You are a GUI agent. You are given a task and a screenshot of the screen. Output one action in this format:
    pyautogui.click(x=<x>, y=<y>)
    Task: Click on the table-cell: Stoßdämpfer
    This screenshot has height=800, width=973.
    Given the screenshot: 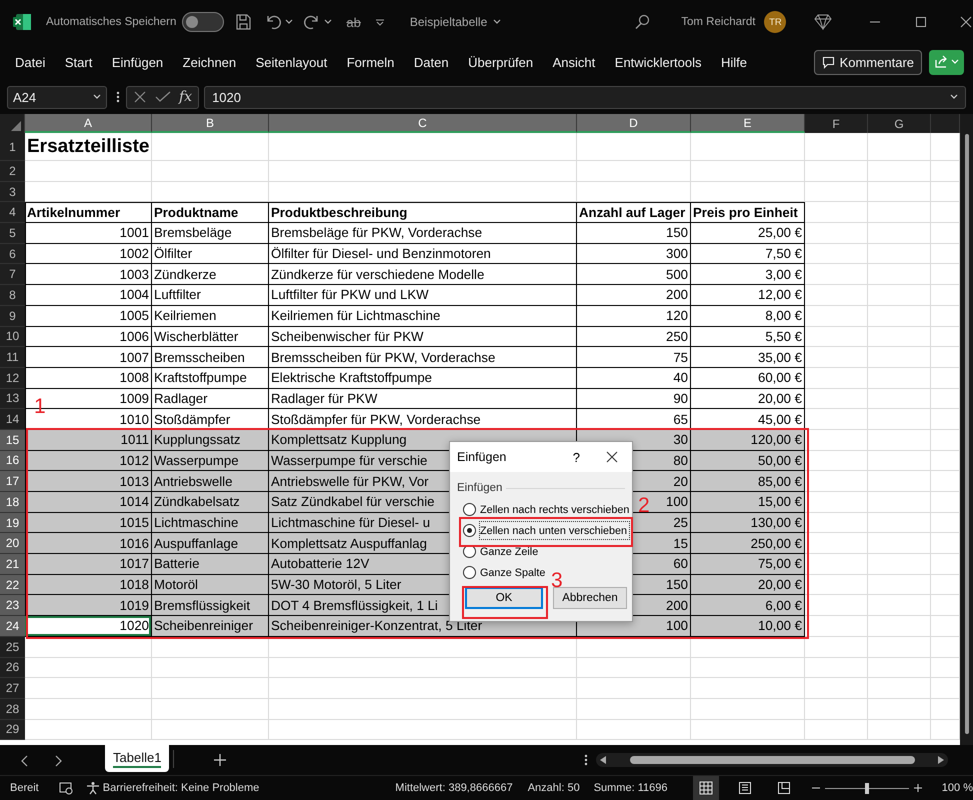 What is the action you would take?
    pyautogui.click(x=192, y=419)
    